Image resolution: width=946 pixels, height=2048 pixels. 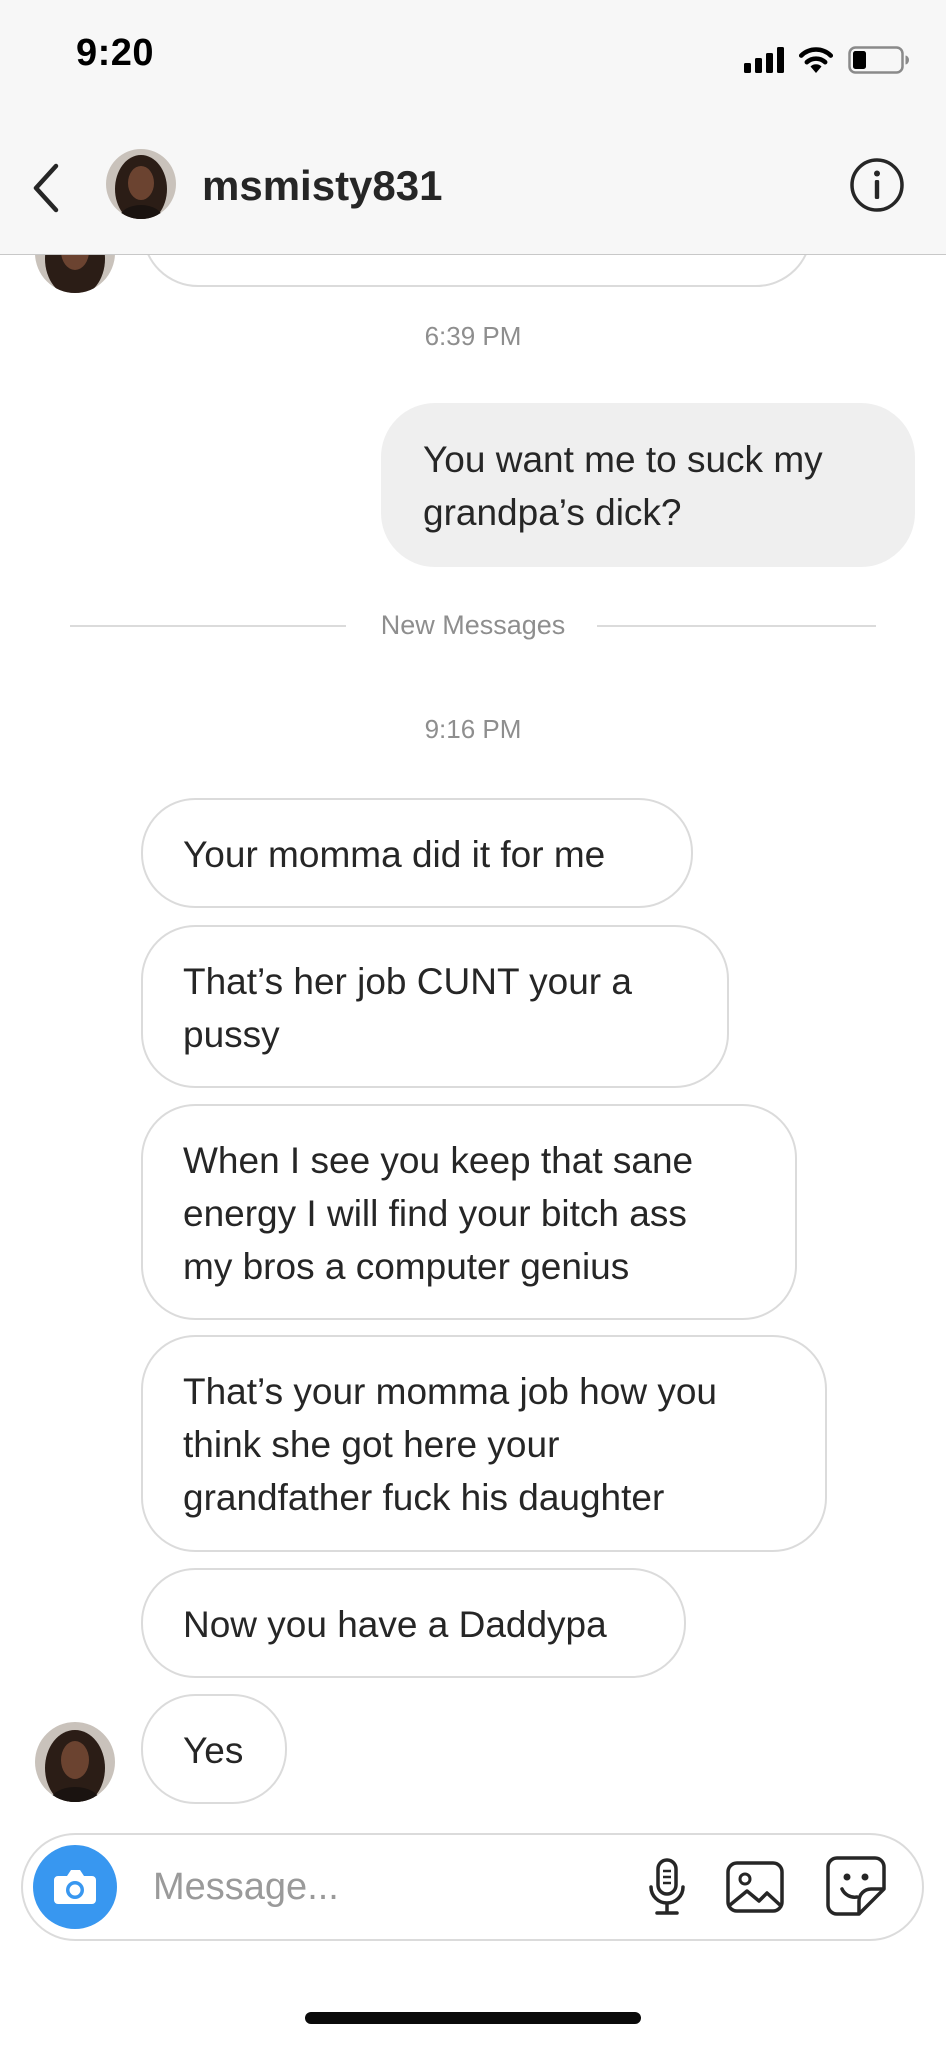 I want to click on home-indicator, so click(x=473, y=2018).